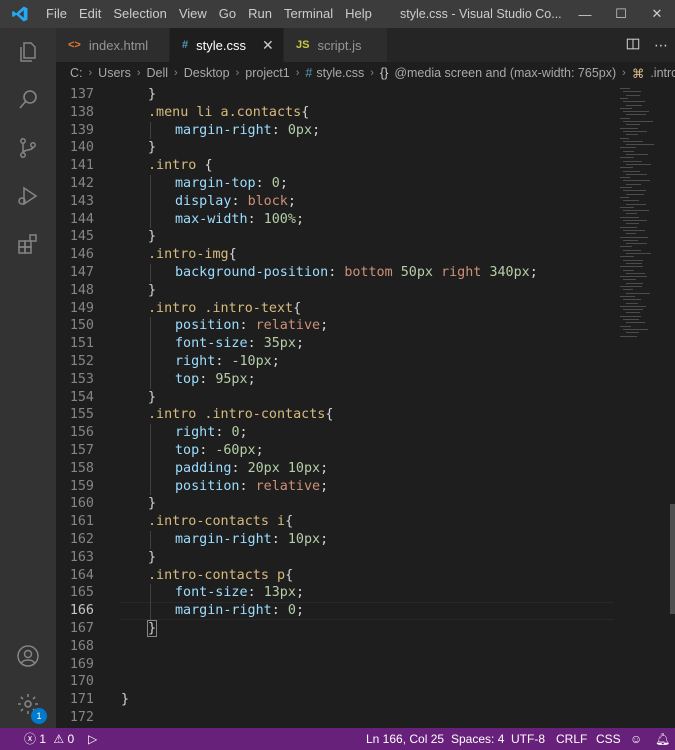  What do you see at coordinates (207, 450) in the screenshot?
I see `code-token: :` at bounding box center [207, 450].